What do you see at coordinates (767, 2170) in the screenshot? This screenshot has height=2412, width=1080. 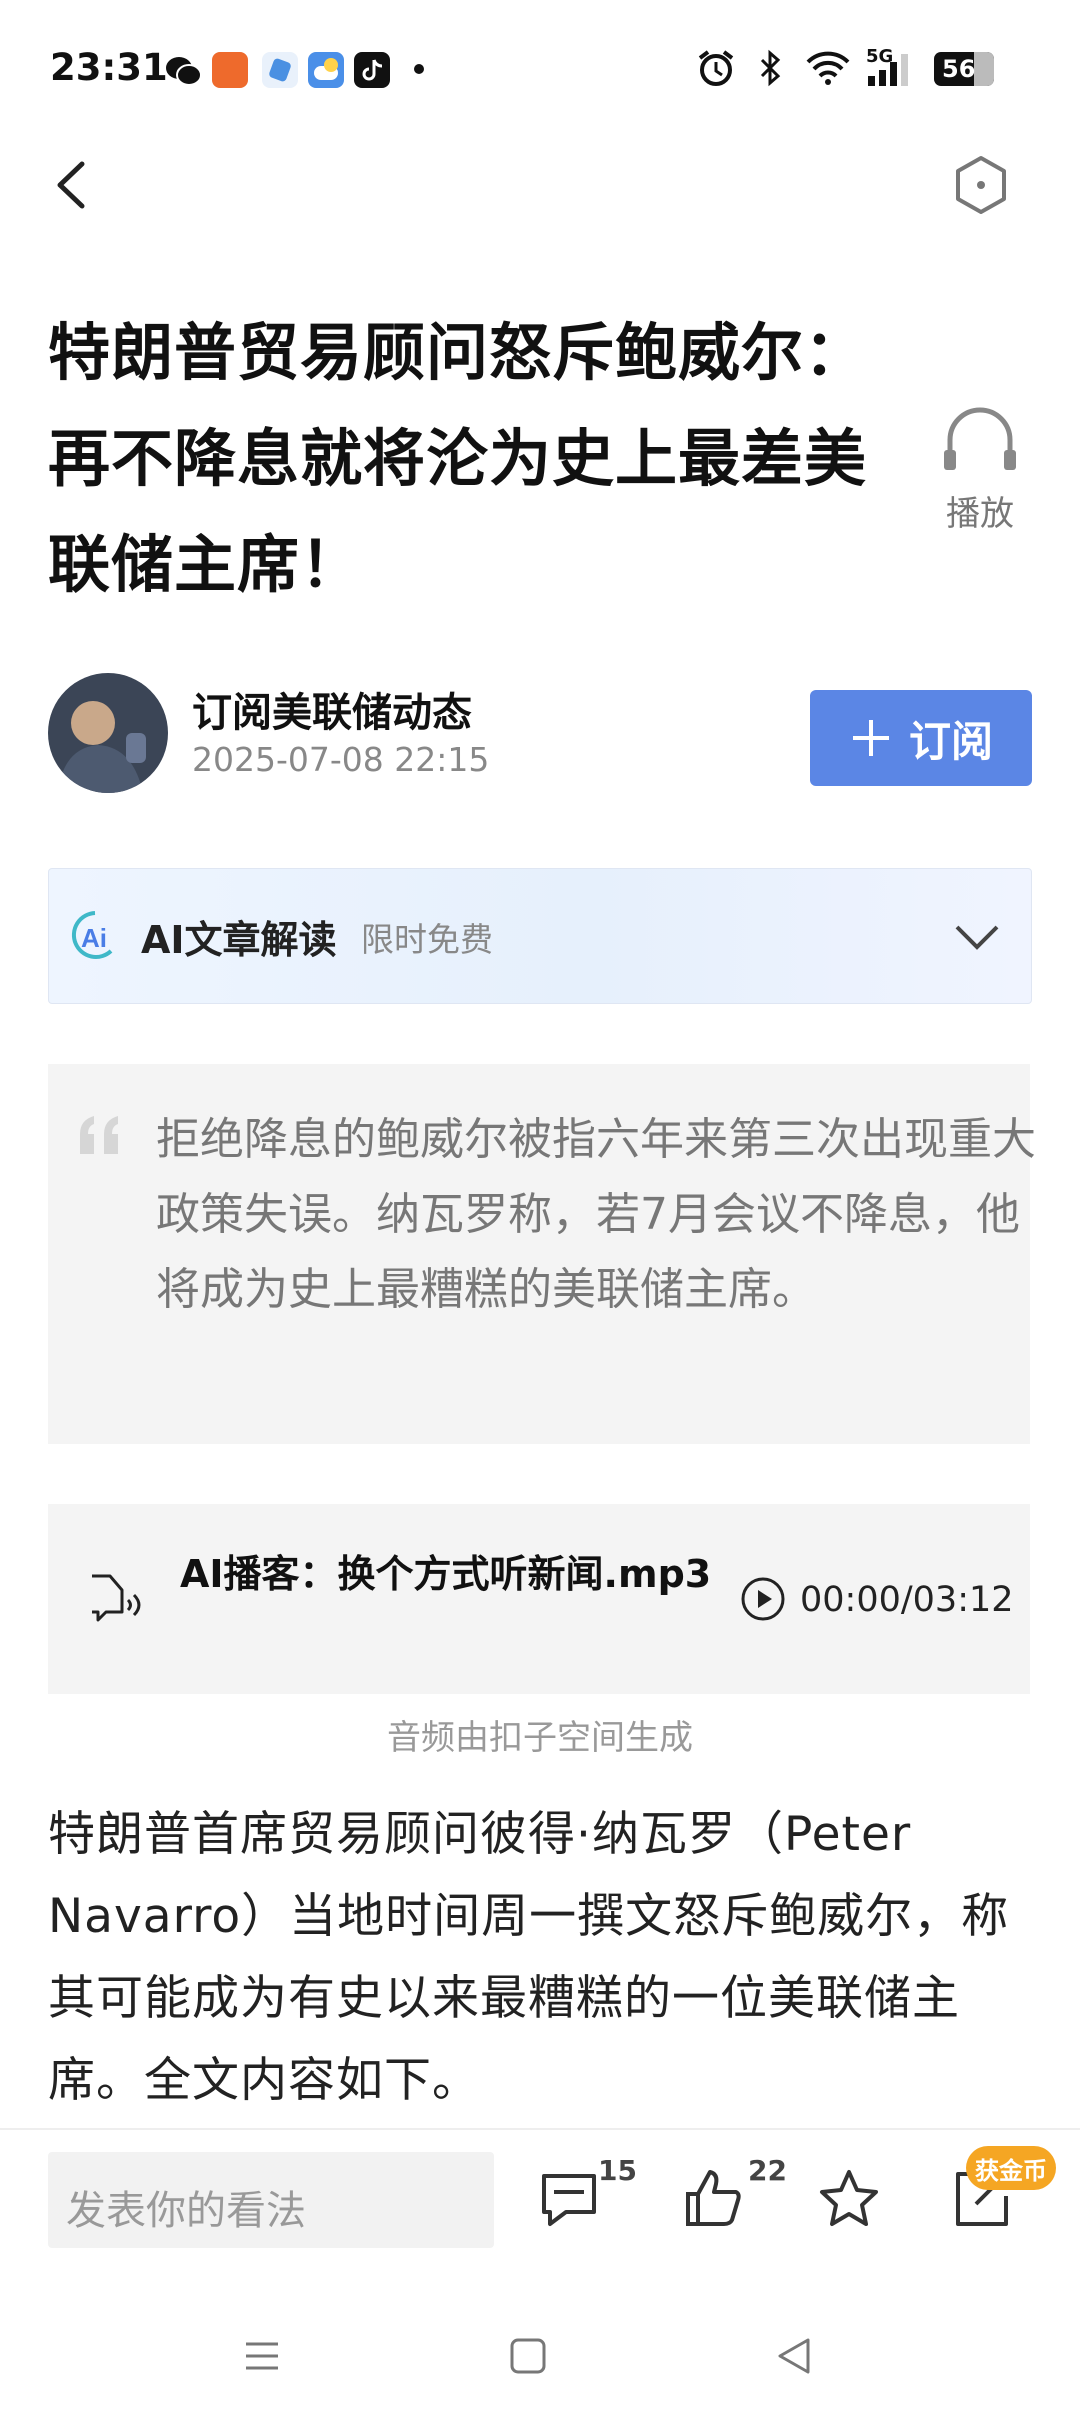 I see `like-count: 22` at bounding box center [767, 2170].